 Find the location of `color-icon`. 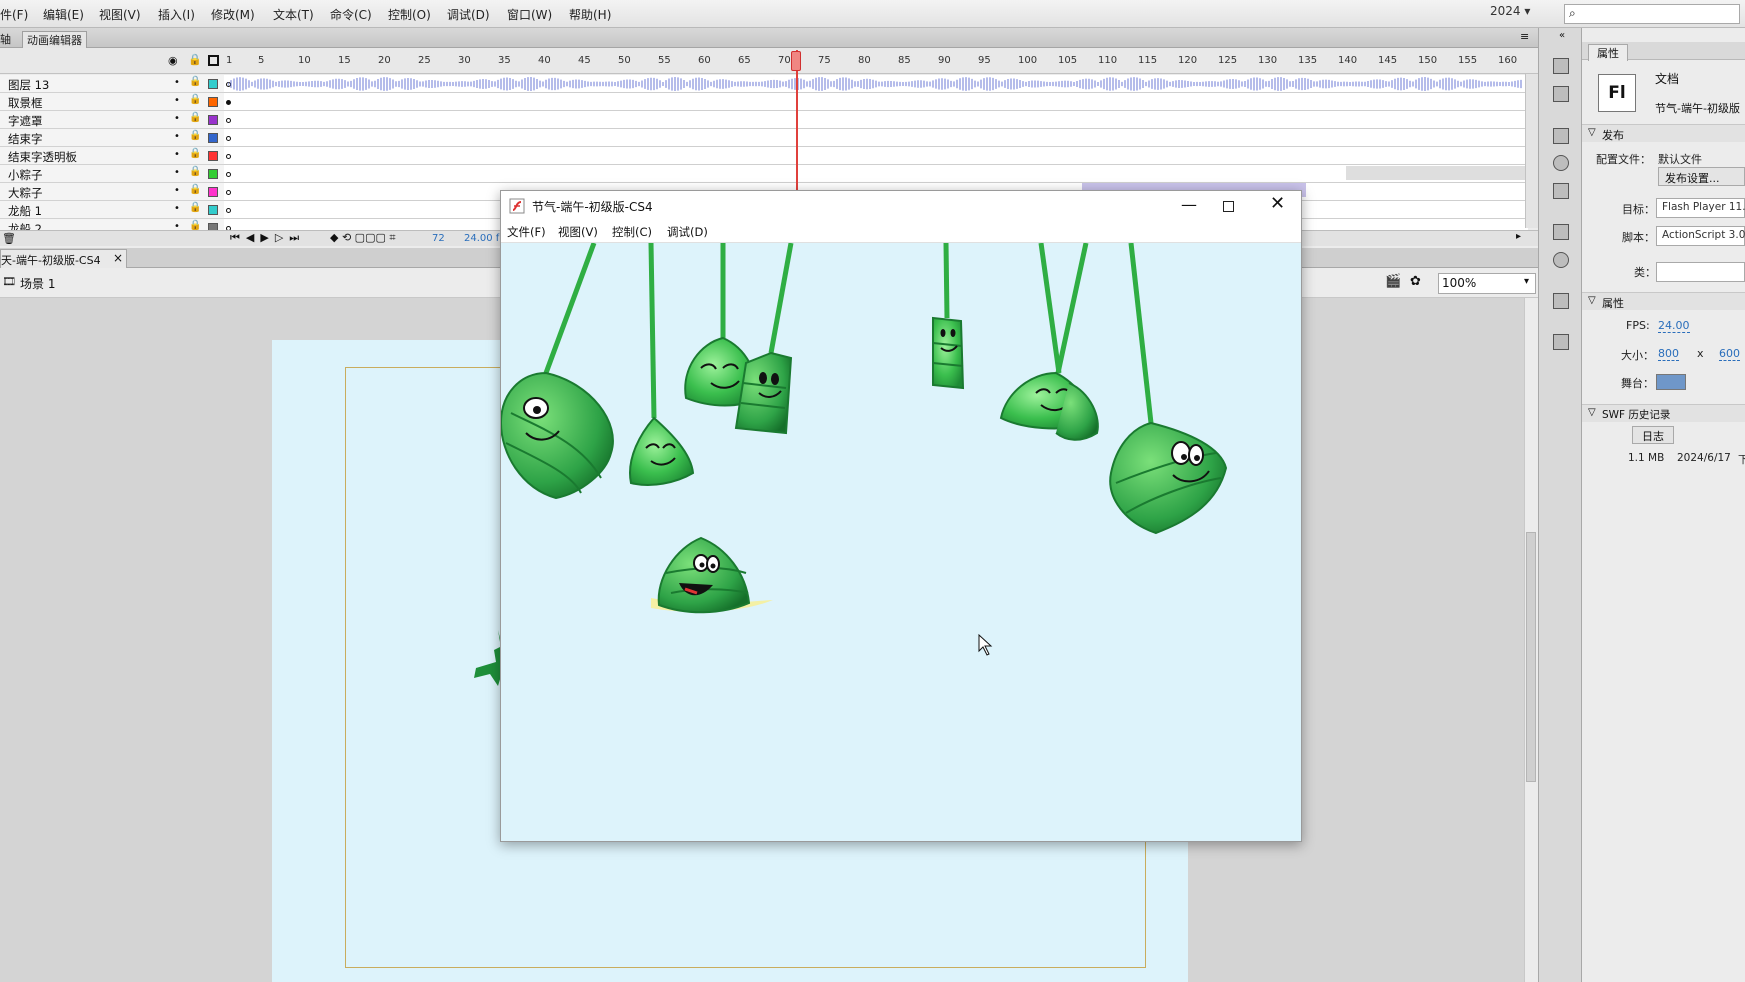

color-icon is located at coordinates (1561, 66).